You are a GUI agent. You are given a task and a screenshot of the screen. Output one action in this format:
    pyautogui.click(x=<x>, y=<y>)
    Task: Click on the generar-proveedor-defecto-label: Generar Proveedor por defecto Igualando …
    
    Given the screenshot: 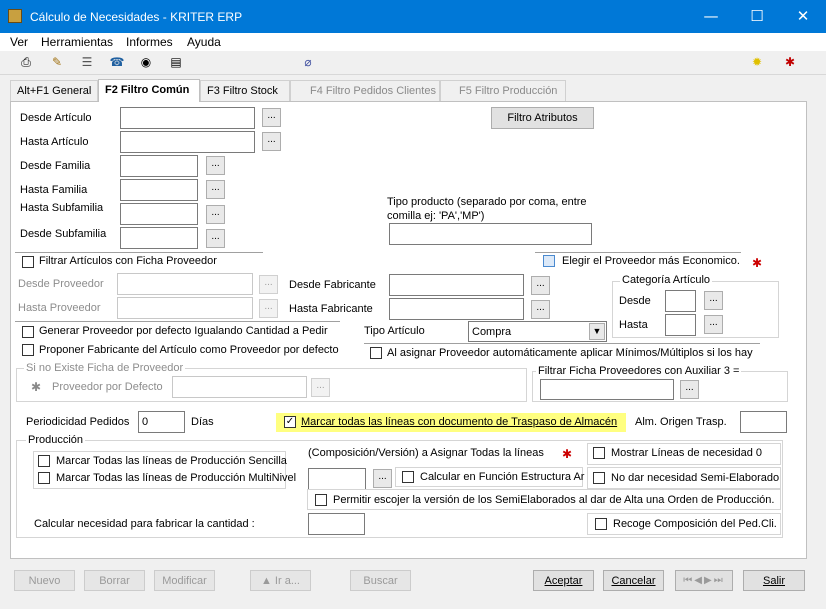 What is the action you would take?
    pyautogui.click(x=183, y=331)
    